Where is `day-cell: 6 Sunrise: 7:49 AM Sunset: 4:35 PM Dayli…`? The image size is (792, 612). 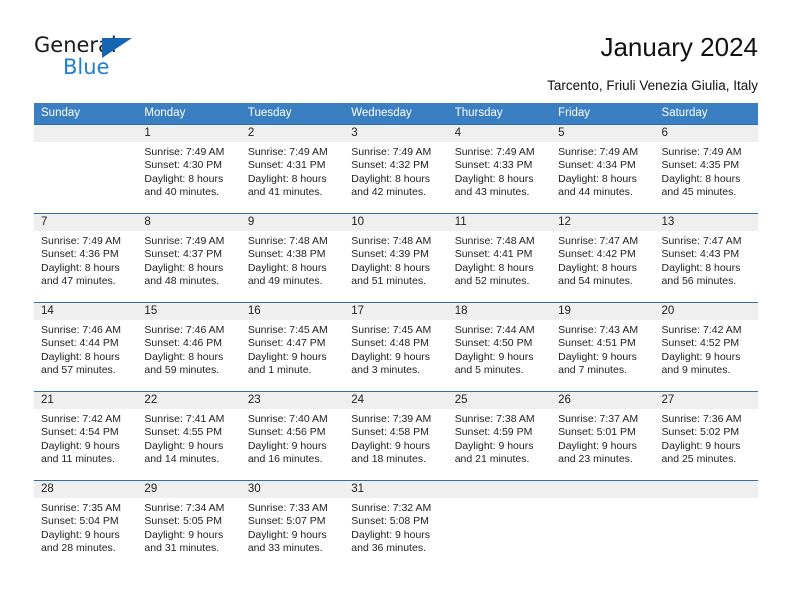 day-cell: 6 Sunrise: 7:49 AM Sunset: 4:35 PM Dayli… is located at coordinates (706, 169).